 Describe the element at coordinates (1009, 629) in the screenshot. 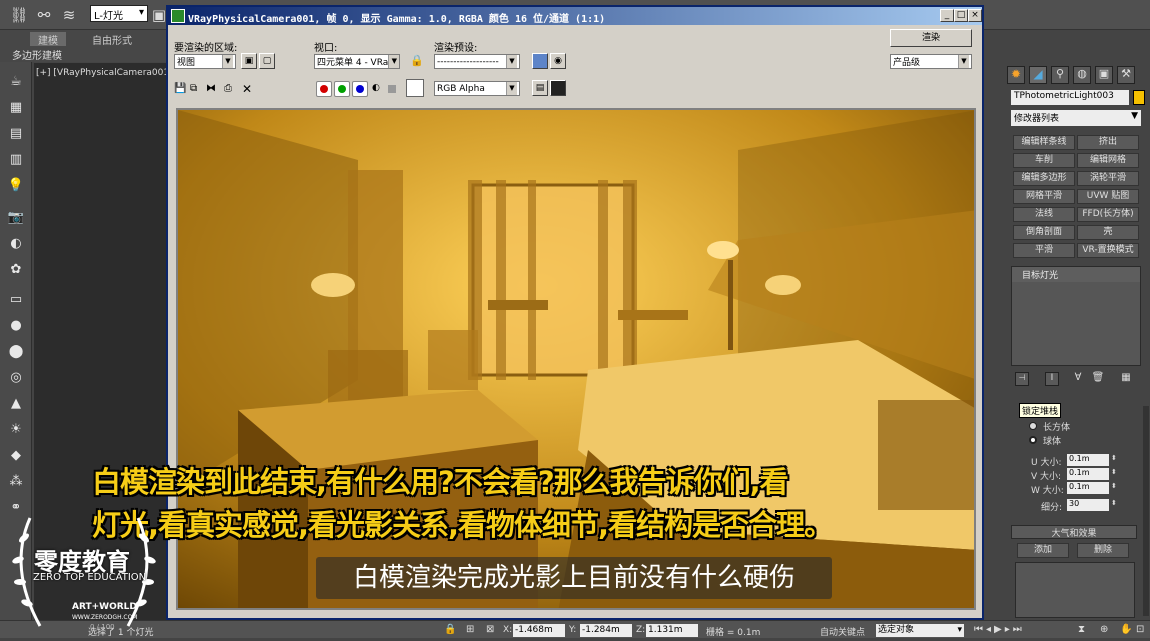

I see `next-frame-icon: ▸` at that location.